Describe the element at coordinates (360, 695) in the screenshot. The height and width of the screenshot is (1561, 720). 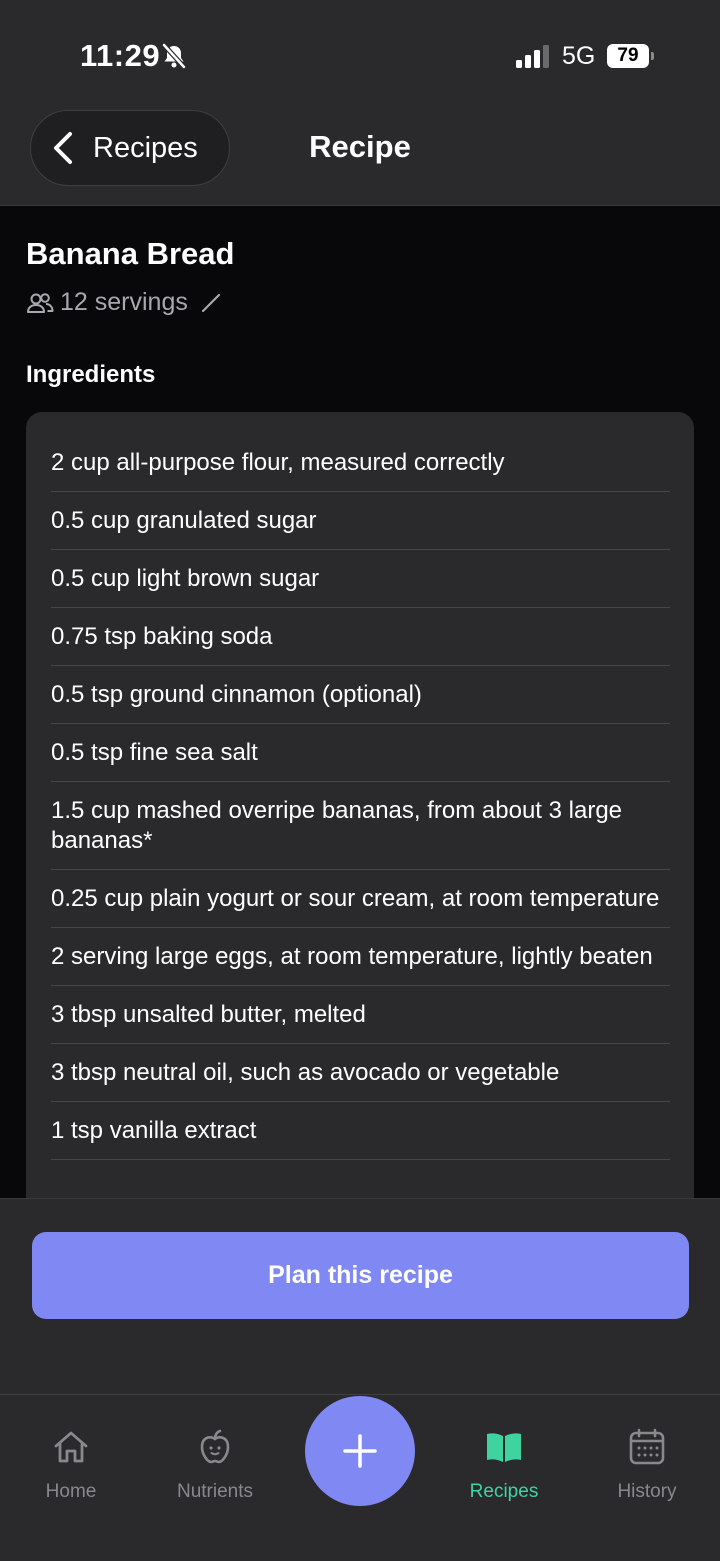
I see `ingredient-item: 0.5 tsp ground cinnamon (optional)` at that location.